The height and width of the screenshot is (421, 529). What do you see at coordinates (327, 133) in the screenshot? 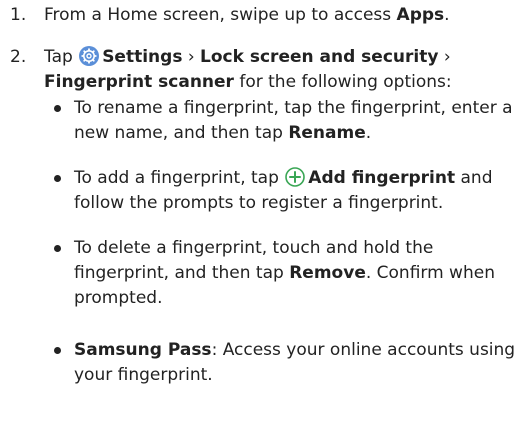
I see `rename-label: Rename` at bounding box center [327, 133].